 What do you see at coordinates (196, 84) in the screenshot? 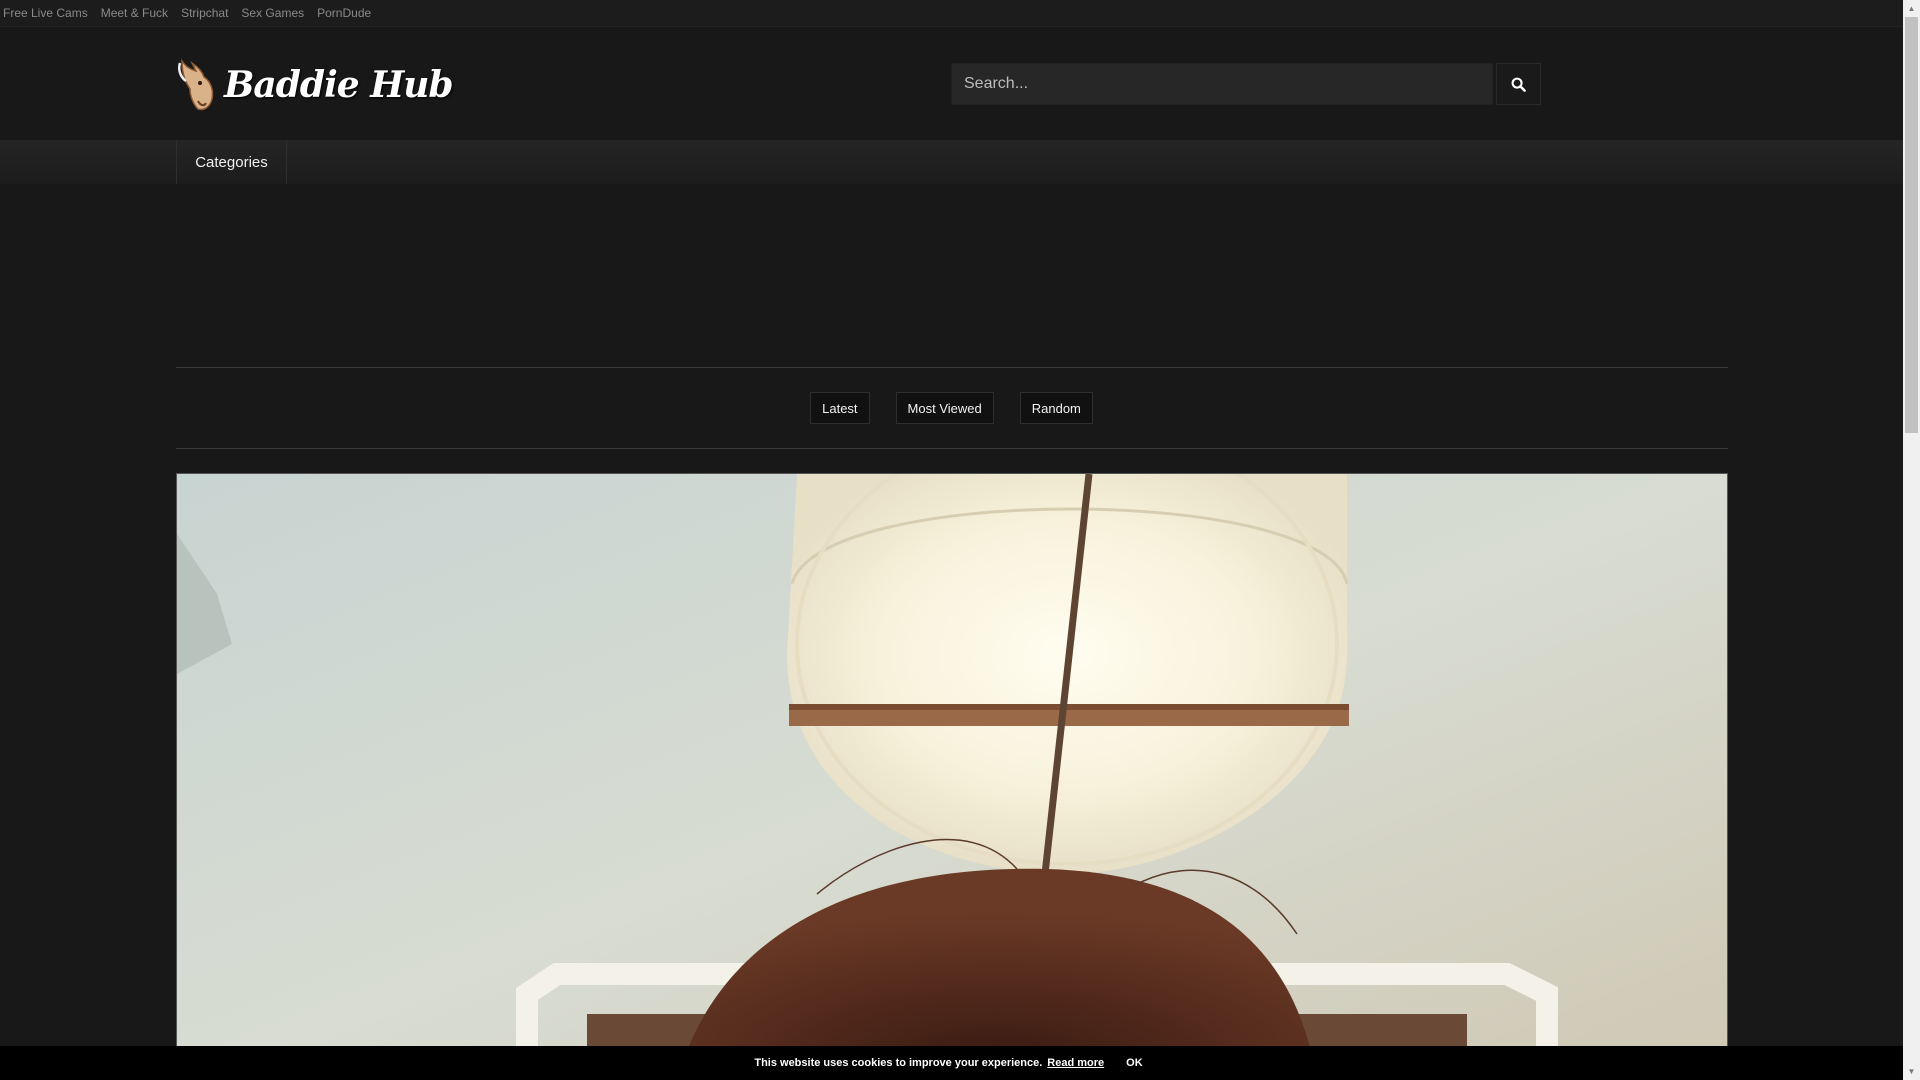
I see `goat-logo-icon` at bounding box center [196, 84].